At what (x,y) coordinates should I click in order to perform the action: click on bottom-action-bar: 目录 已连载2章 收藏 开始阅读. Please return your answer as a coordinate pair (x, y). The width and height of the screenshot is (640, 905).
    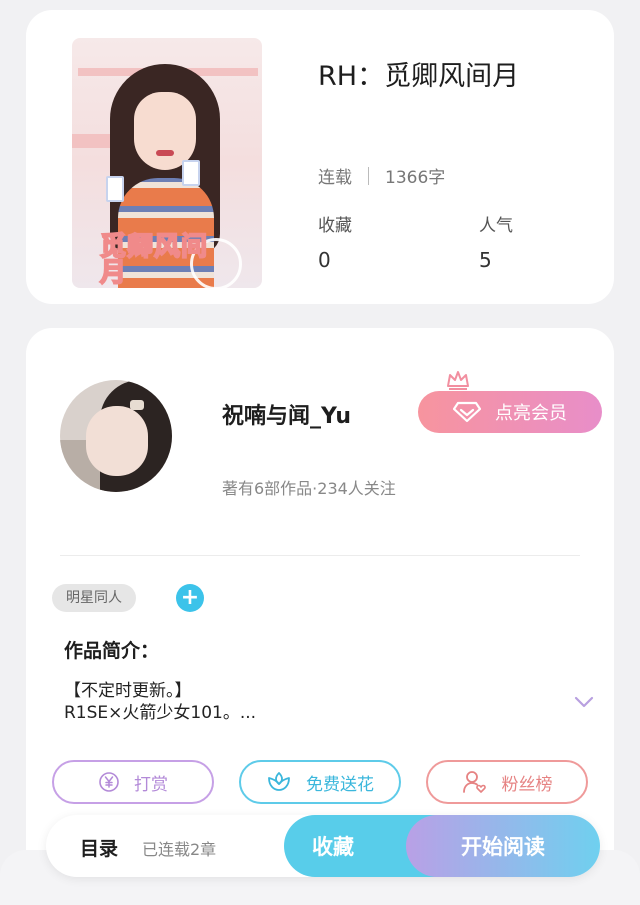
    Looking at the image, I should click on (323, 846).